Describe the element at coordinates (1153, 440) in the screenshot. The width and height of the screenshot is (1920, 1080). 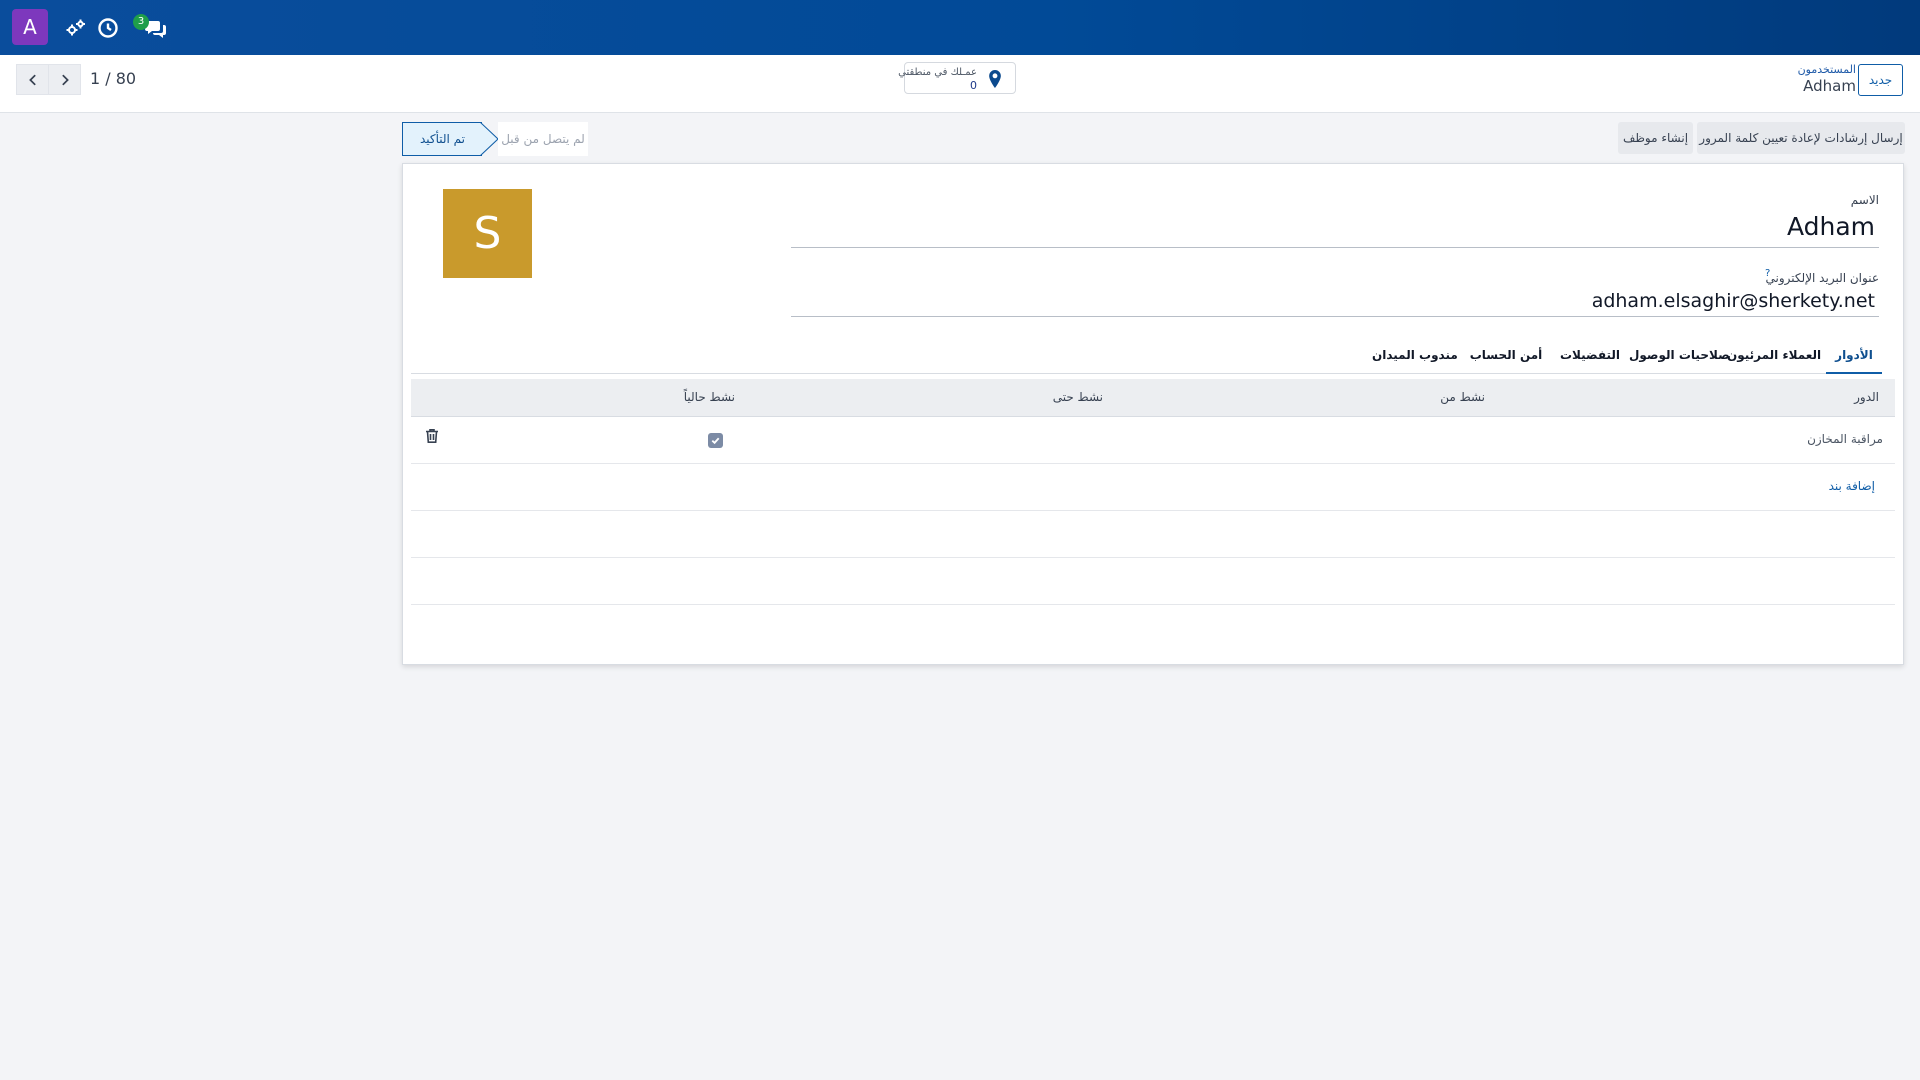
I see `table-row: مراقبة المخازن` at that location.